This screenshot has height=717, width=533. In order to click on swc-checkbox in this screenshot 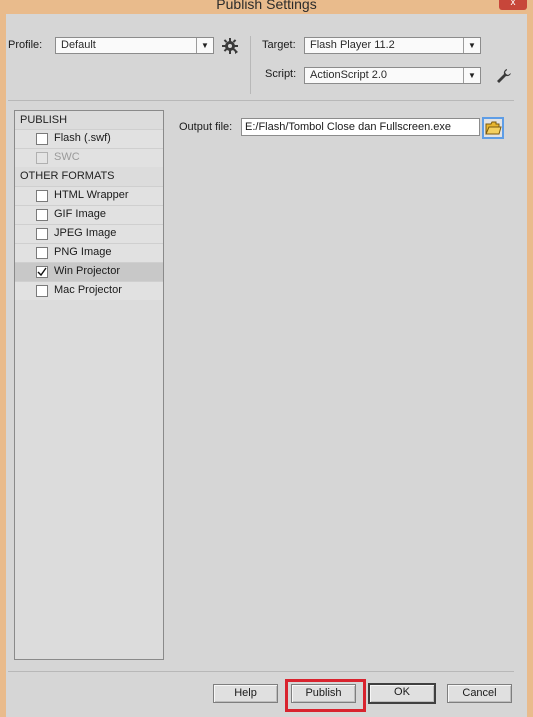, I will do `click(42, 158)`.